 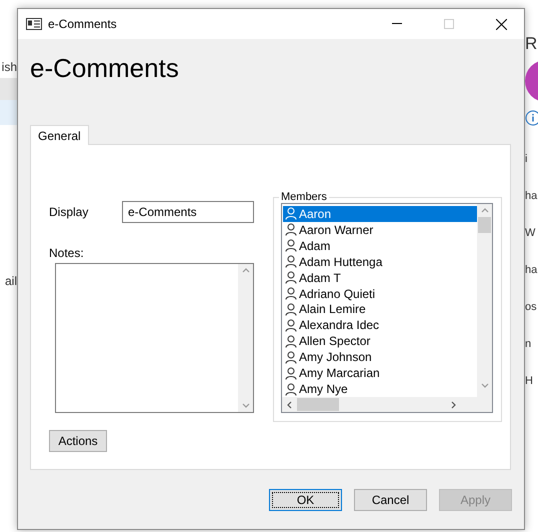 I want to click on member-item: Alexandra Idec, so click(x=380, y=325).